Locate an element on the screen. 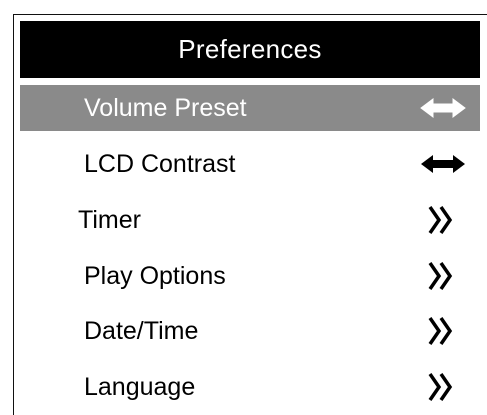  menu-item-lcd-contrast: LCD Contrast is located at coordinates (250, 164).